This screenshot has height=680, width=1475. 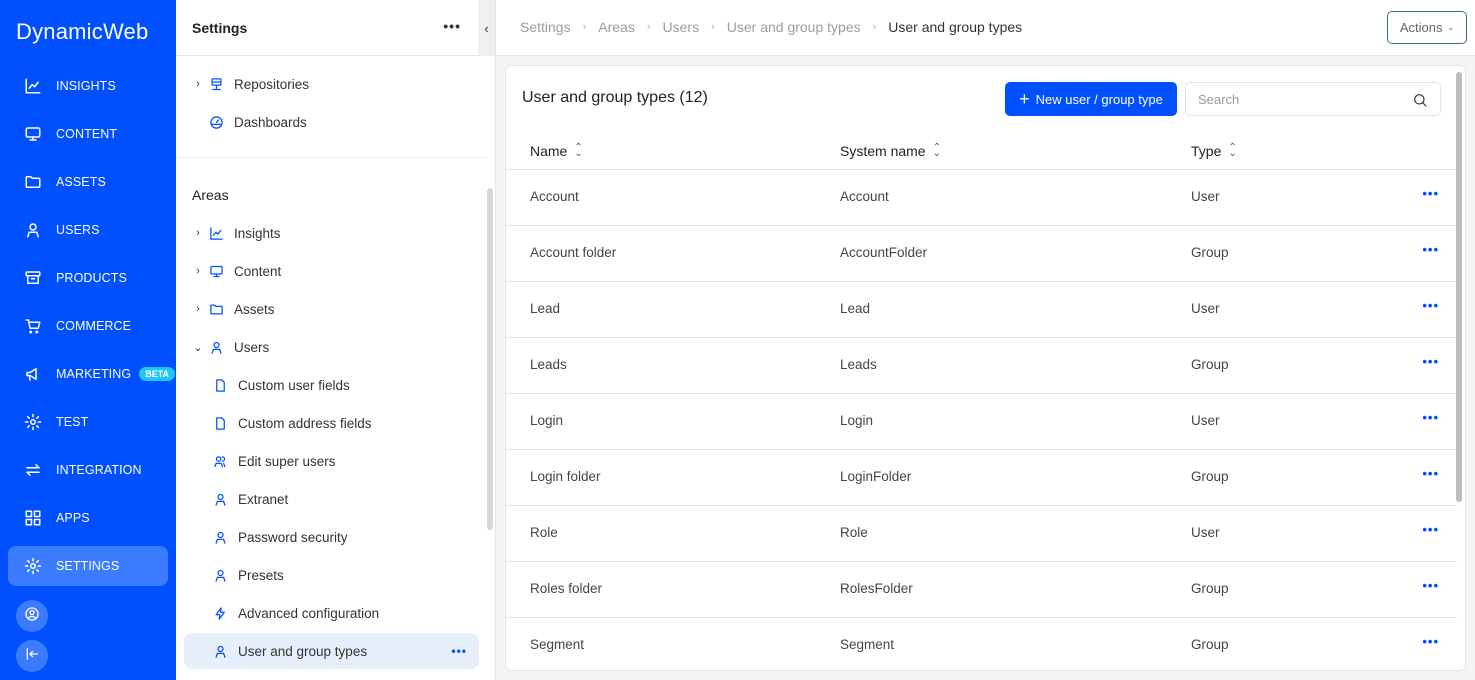 What do you see at coordinates (331, 537) in the screenshot?
I see `tree-item-password-security: Password security` at bounding box center [331, 537].